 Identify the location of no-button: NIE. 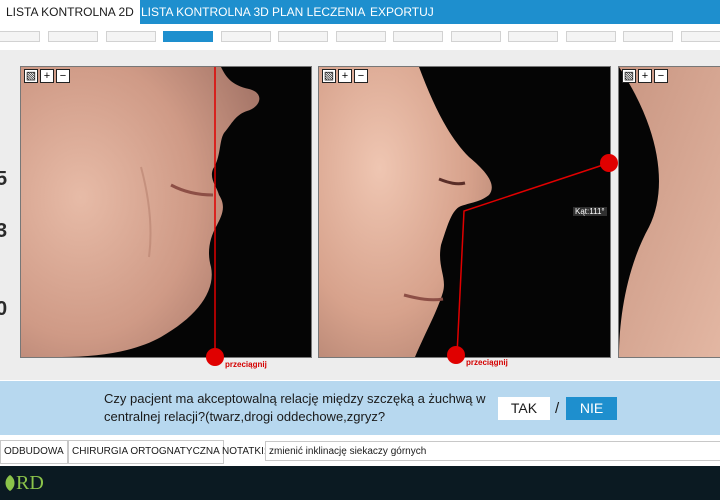
(591, 408).